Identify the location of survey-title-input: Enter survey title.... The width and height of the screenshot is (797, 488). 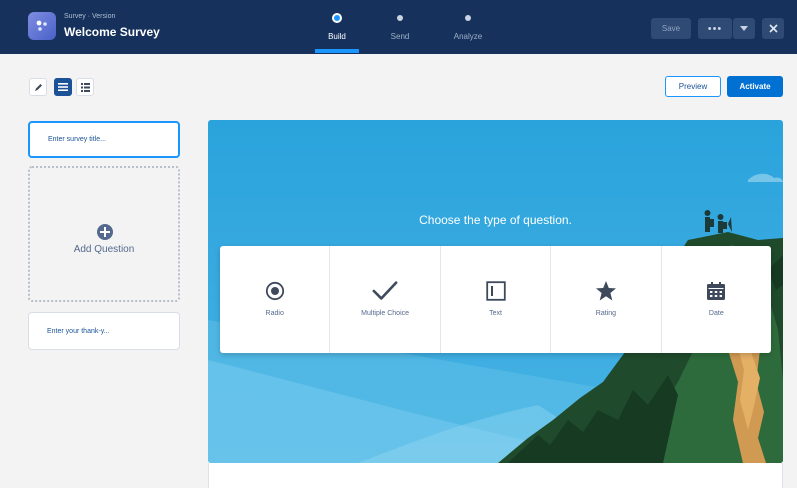
(104, 139).